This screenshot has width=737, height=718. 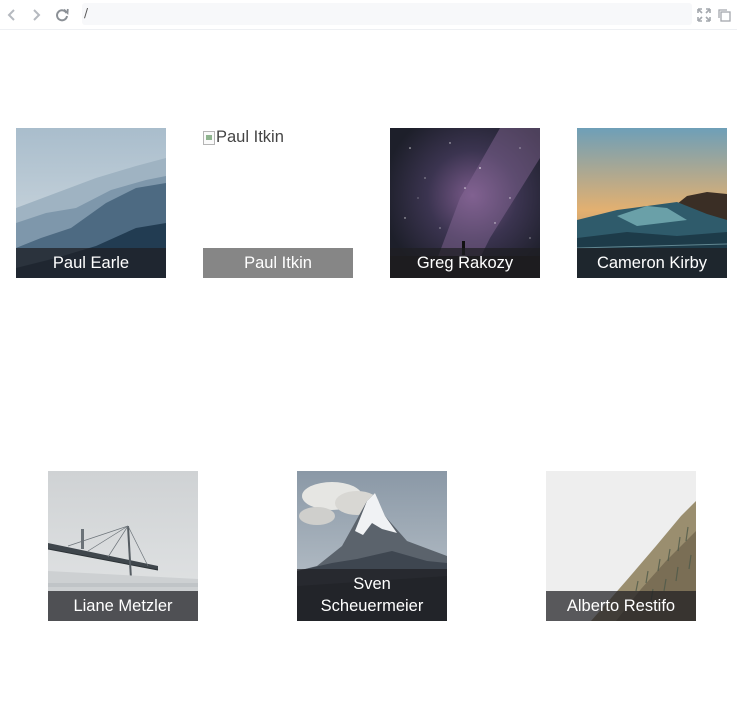 What do you see at coordinates (12, 15) in the screenshot?
I see `back-icon` at bounding box center [12, 15].